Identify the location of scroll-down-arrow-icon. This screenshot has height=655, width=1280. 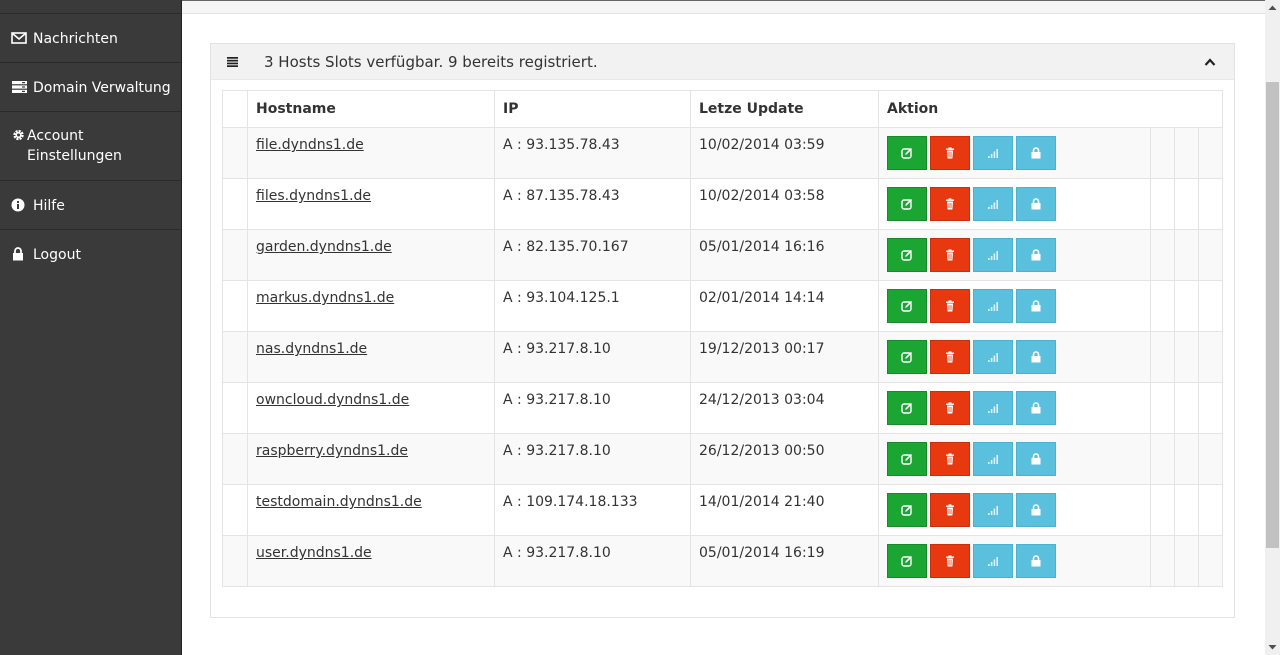
(1272, 647).